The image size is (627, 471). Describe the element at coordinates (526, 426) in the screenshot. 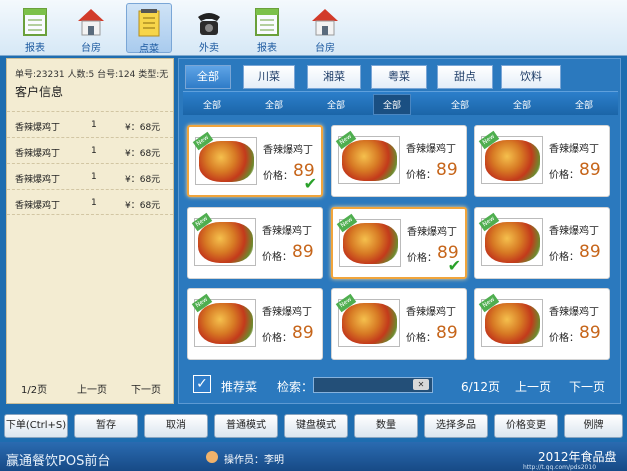

I see `price-change-button: 价格变更` at that location.